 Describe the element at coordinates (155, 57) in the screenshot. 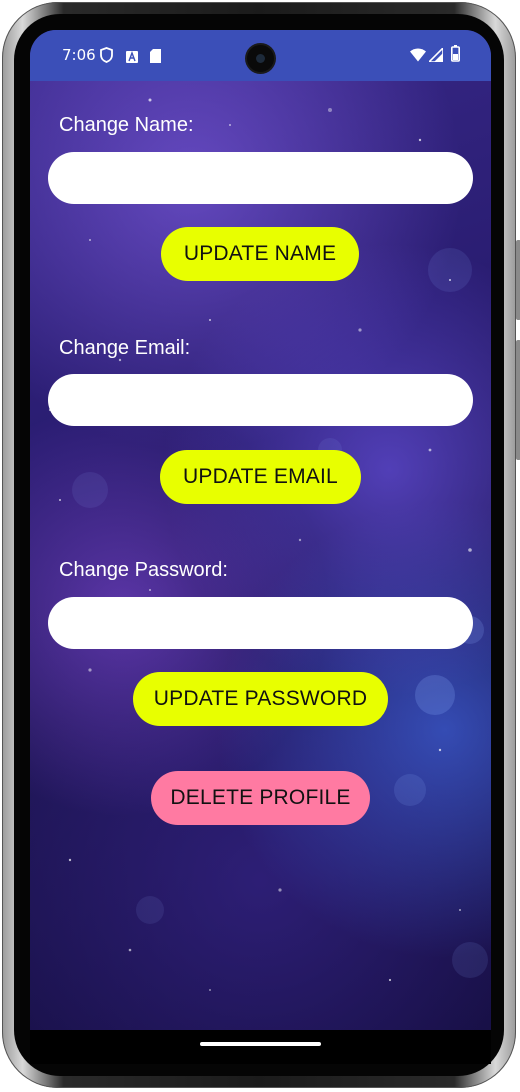

I see `sd-card-icon` at that location.